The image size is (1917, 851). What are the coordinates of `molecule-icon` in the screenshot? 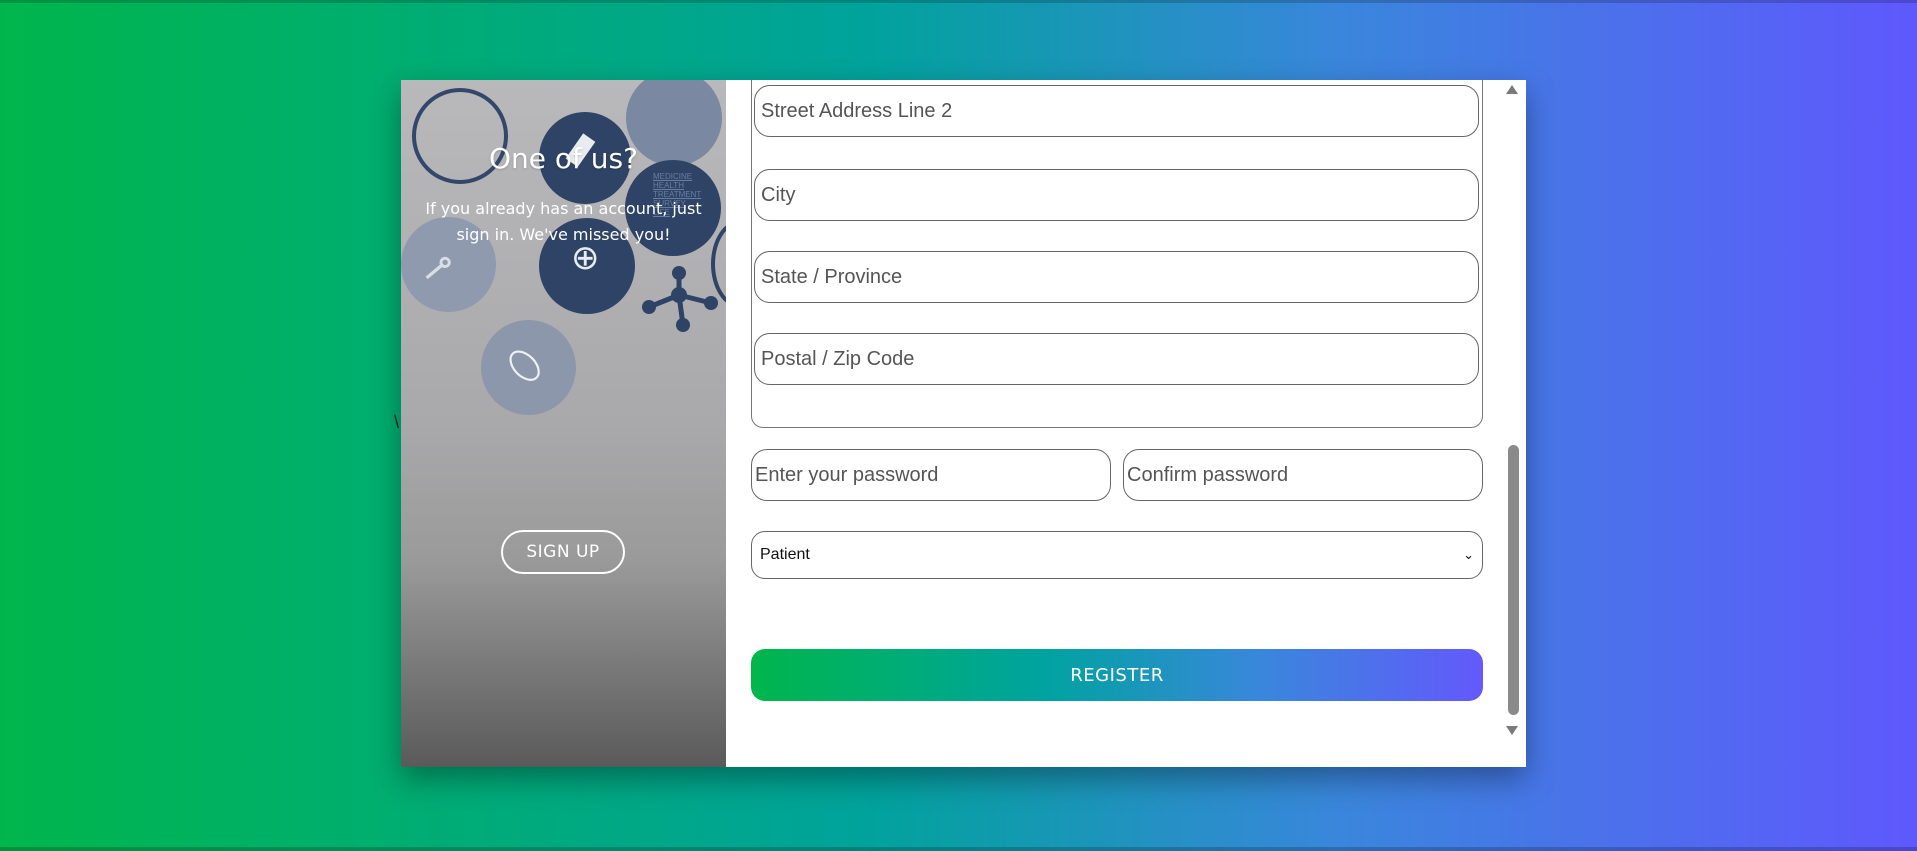 It's located at (680, 299).